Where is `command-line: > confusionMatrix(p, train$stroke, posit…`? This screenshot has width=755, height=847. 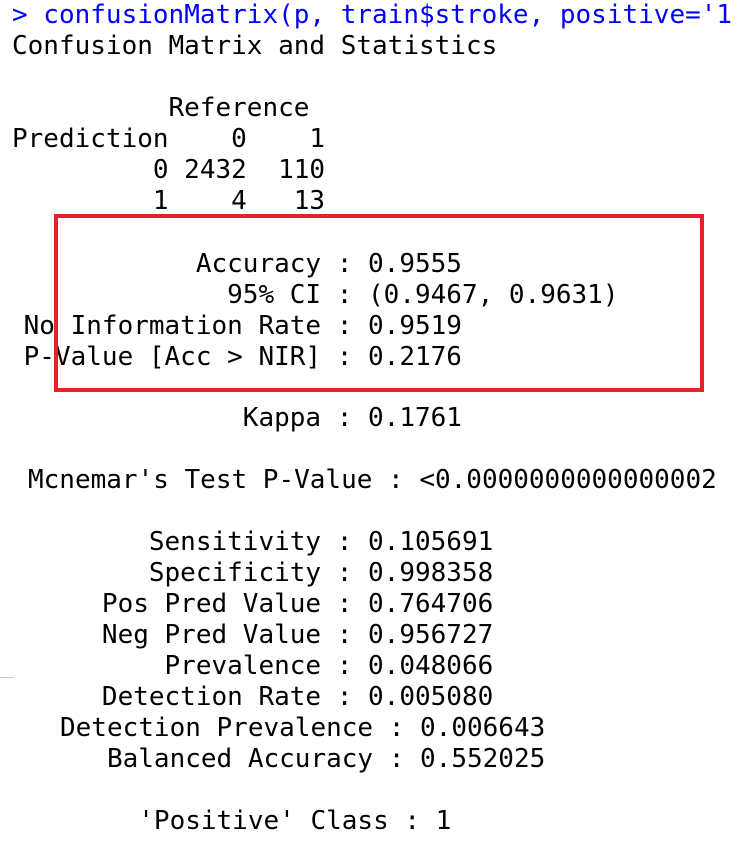
command-line: > confusionMatrix(p, train$stroke, posit… is located at coordinates (372, 15).